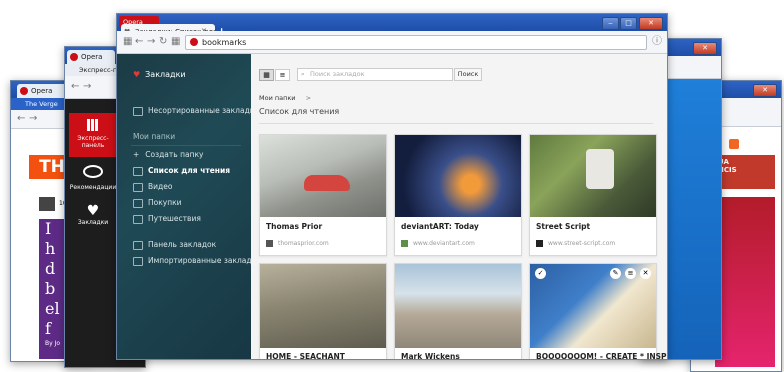  I want to click on sidebar-item-reading-list: Список для чтения, so click(181, 171).